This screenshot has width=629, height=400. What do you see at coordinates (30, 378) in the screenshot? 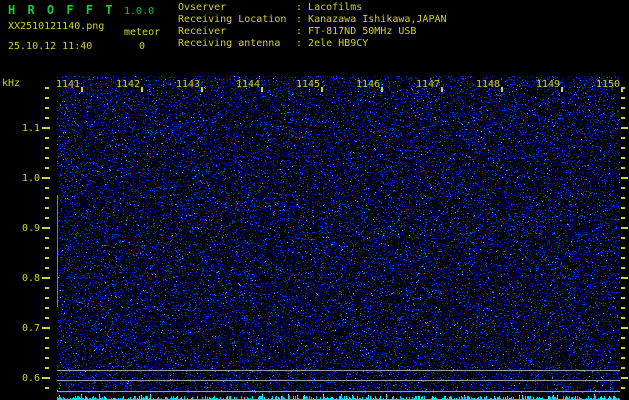
I see `y-tick-label: 0.6` at bounding box center [30, 378].